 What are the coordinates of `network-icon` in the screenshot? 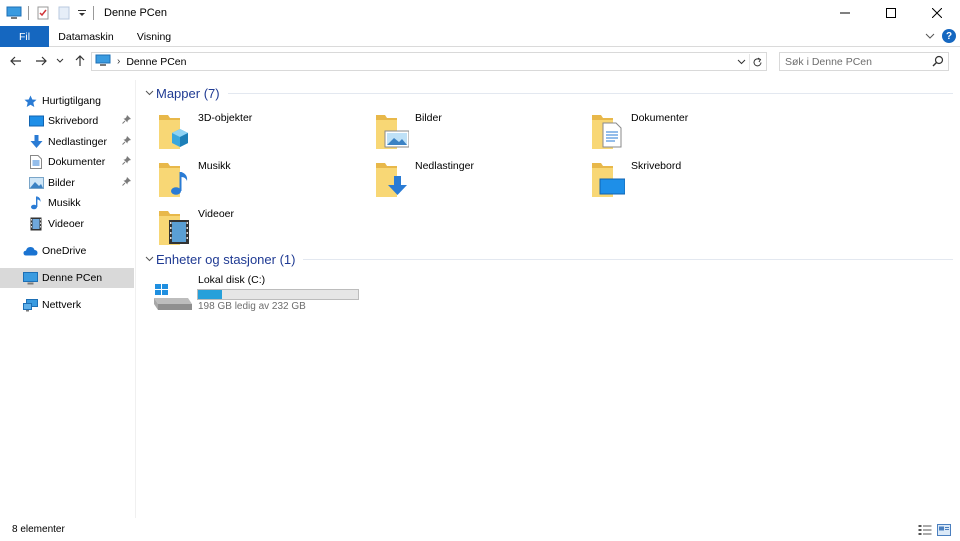 It's located at (30, 305).